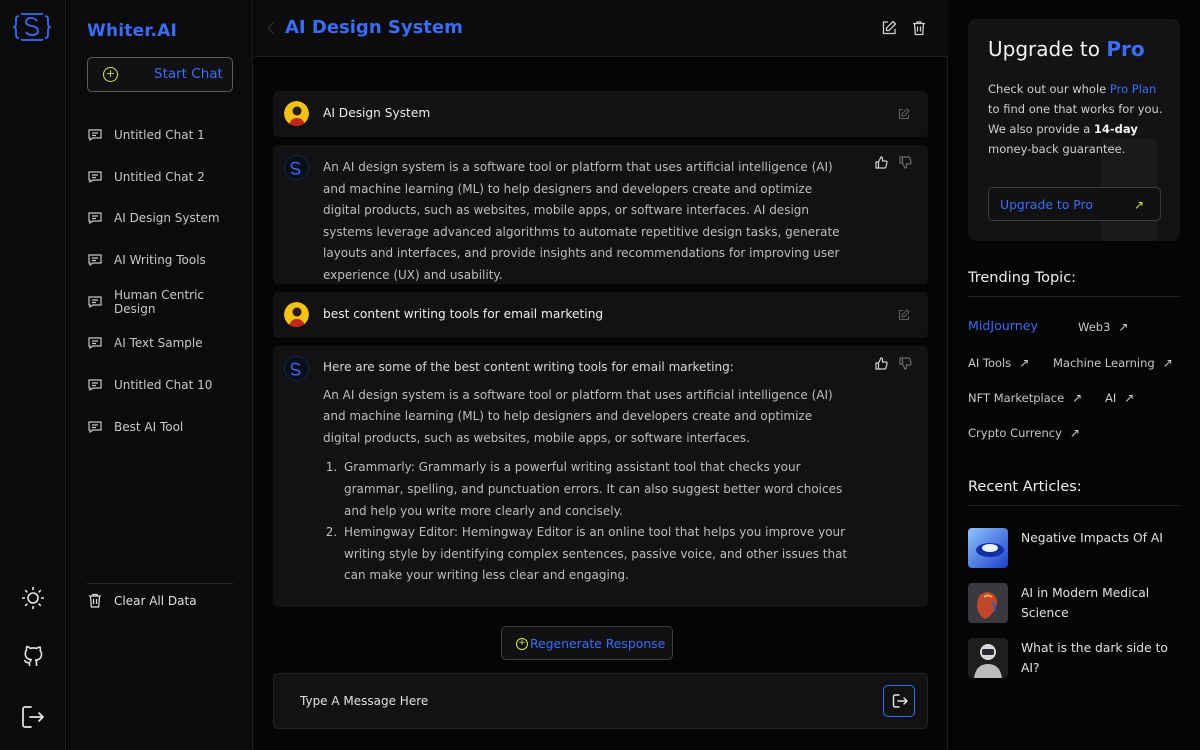  I want to click on sidebar-chat-item: AI Writing Tools, so click(167, 260).